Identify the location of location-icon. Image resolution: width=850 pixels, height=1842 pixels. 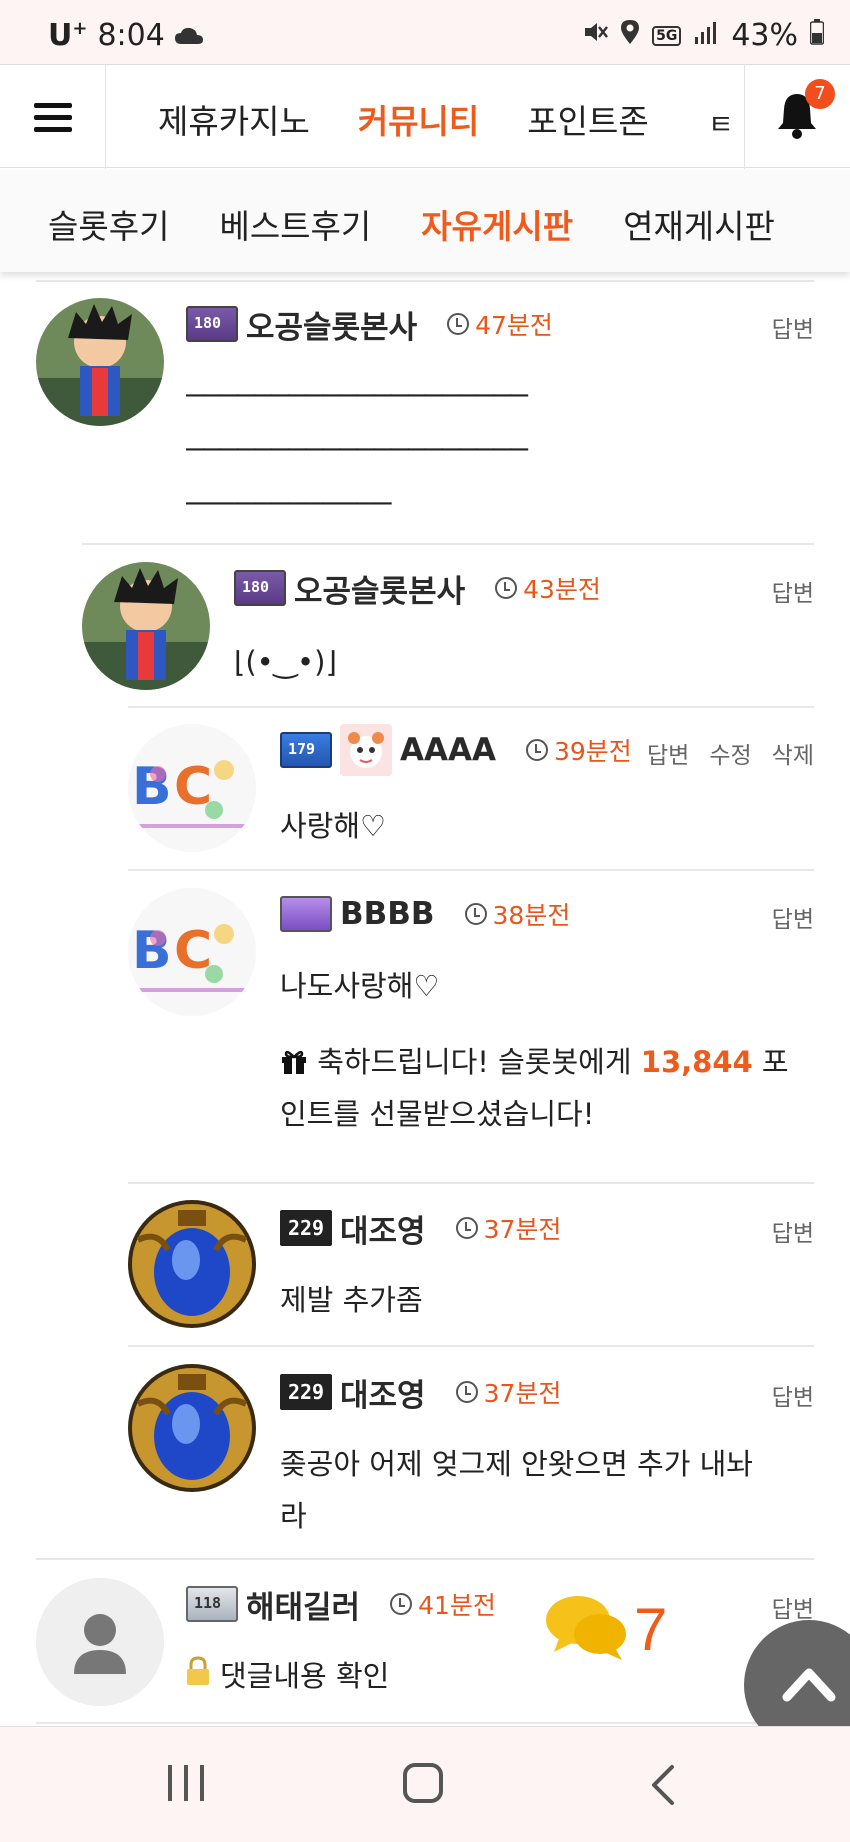
(630, 35).